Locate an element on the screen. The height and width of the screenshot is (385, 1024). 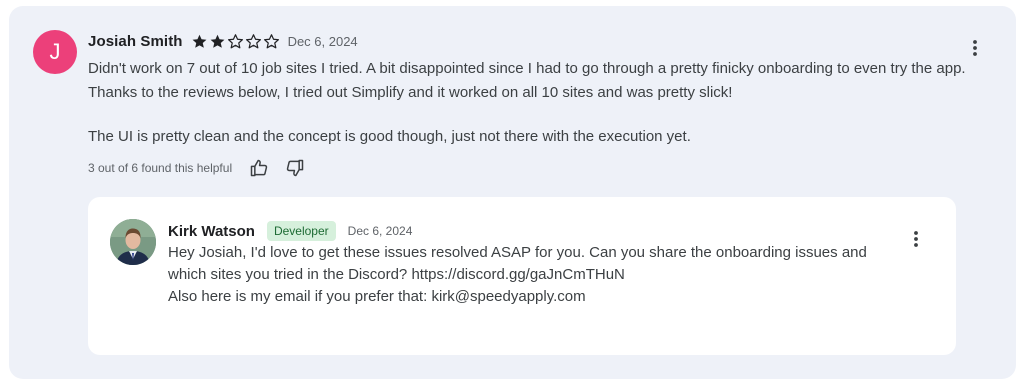
developer-name: Kirk Watson is located at coordinates (211, 231).